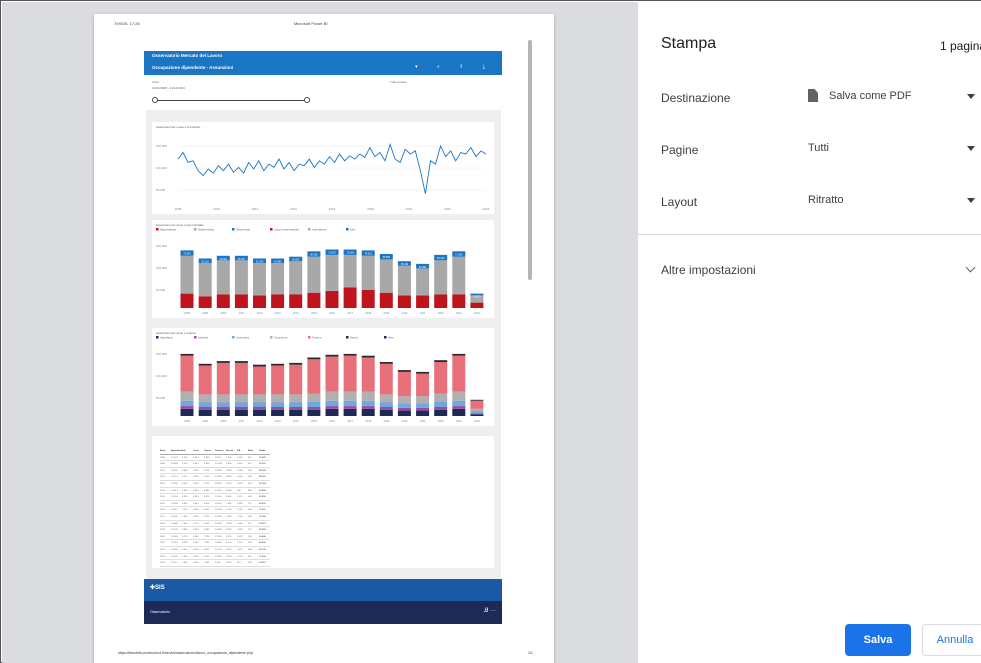 The image size is (981, 663). What do you see at coordinates (253, 464) in the screenshot?
I see `table-cell: 012` at bounding box center [253, 464].